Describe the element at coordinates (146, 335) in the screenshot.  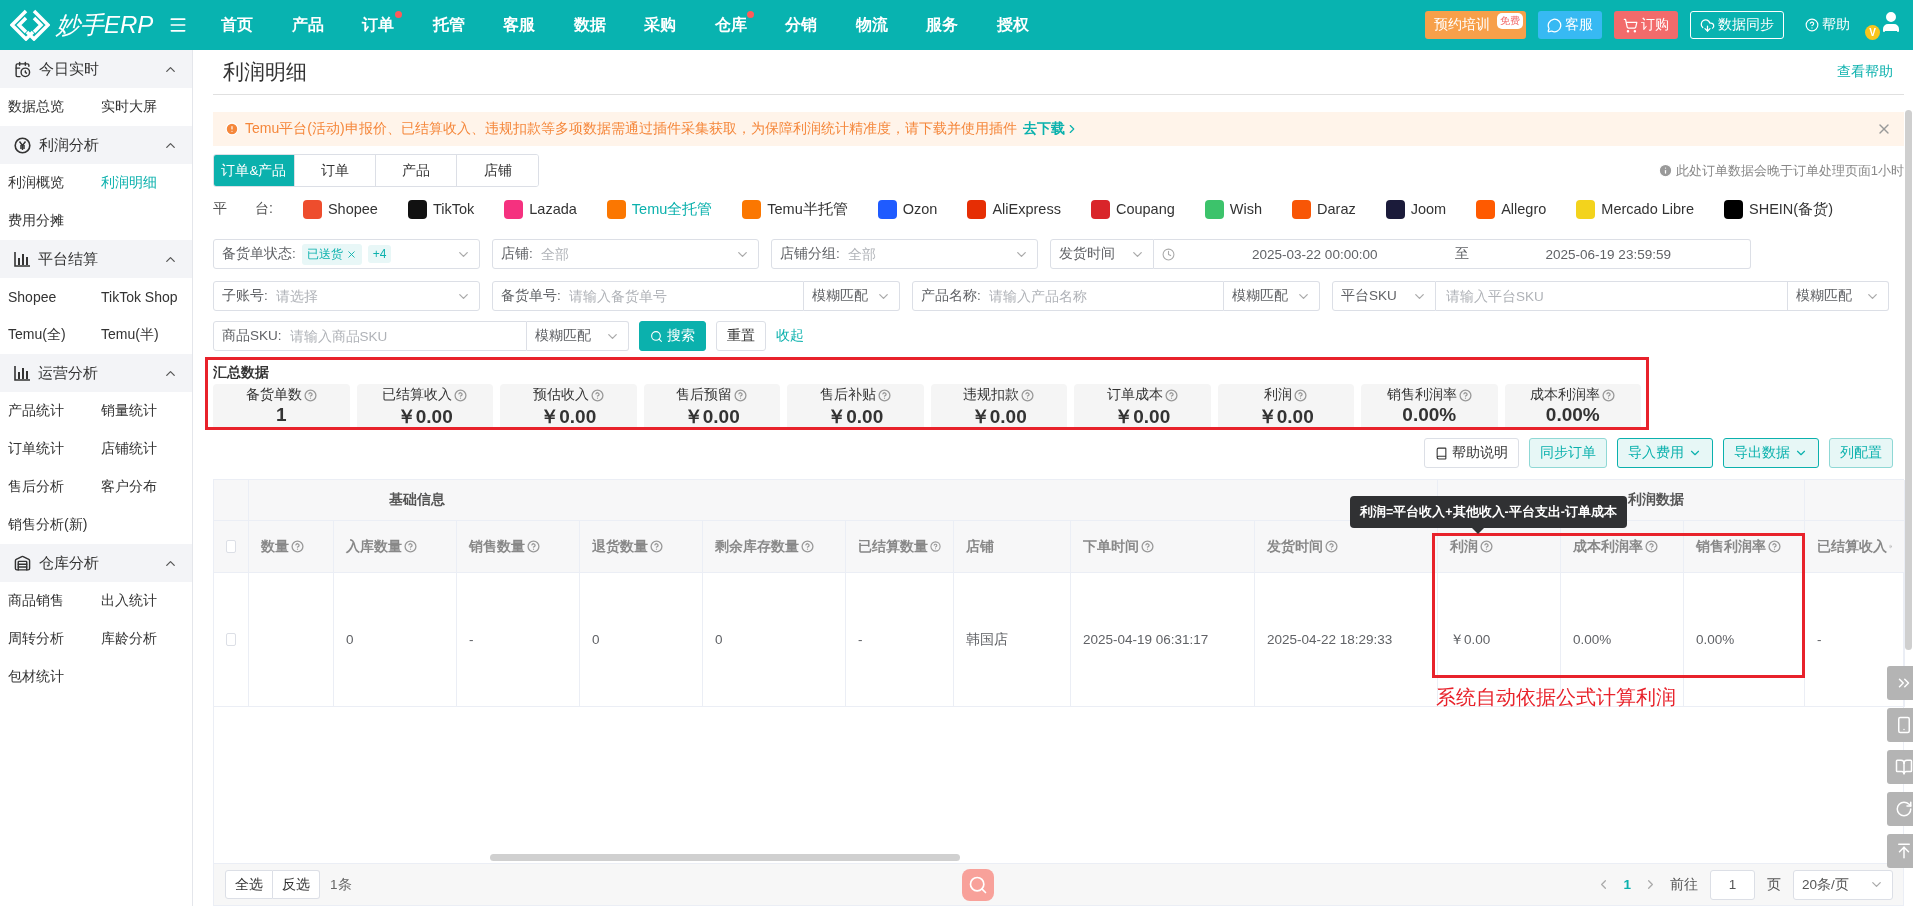
I see `sidebar-item: Temu(半)` at that location.